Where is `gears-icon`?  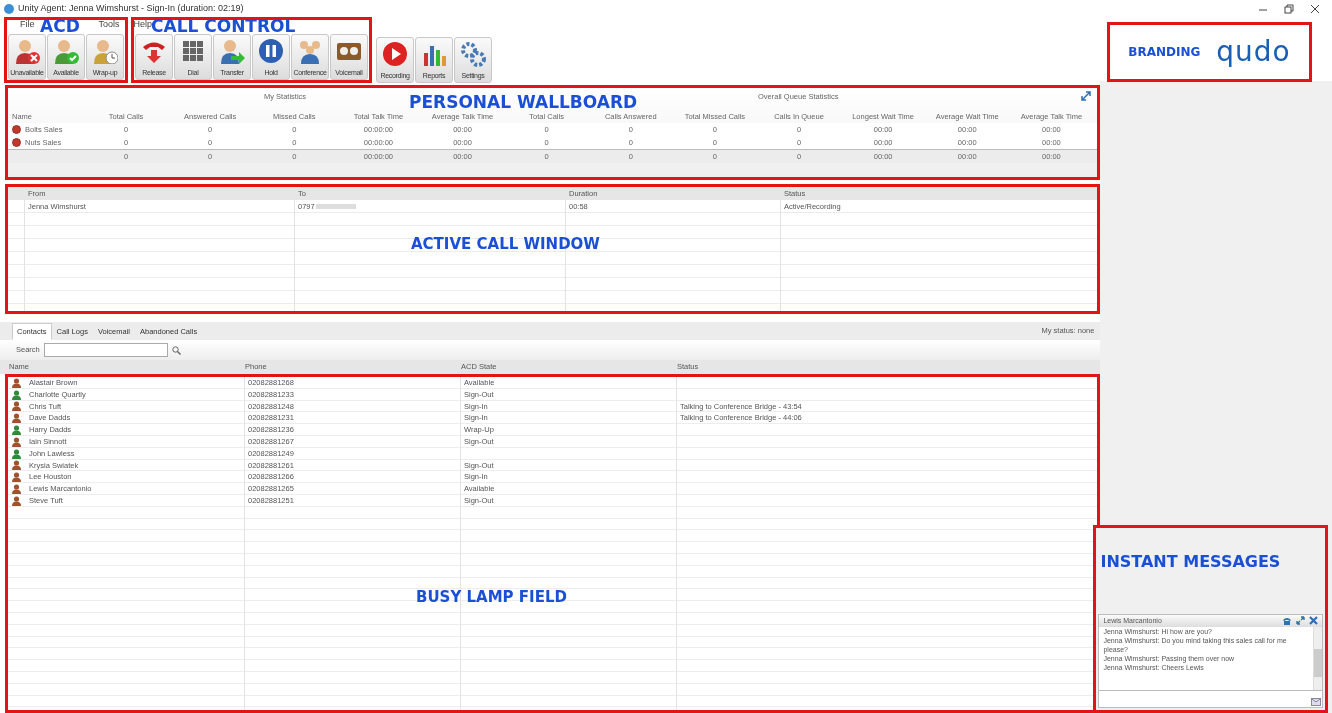
gears-icon is located at coordinates (473, 54).